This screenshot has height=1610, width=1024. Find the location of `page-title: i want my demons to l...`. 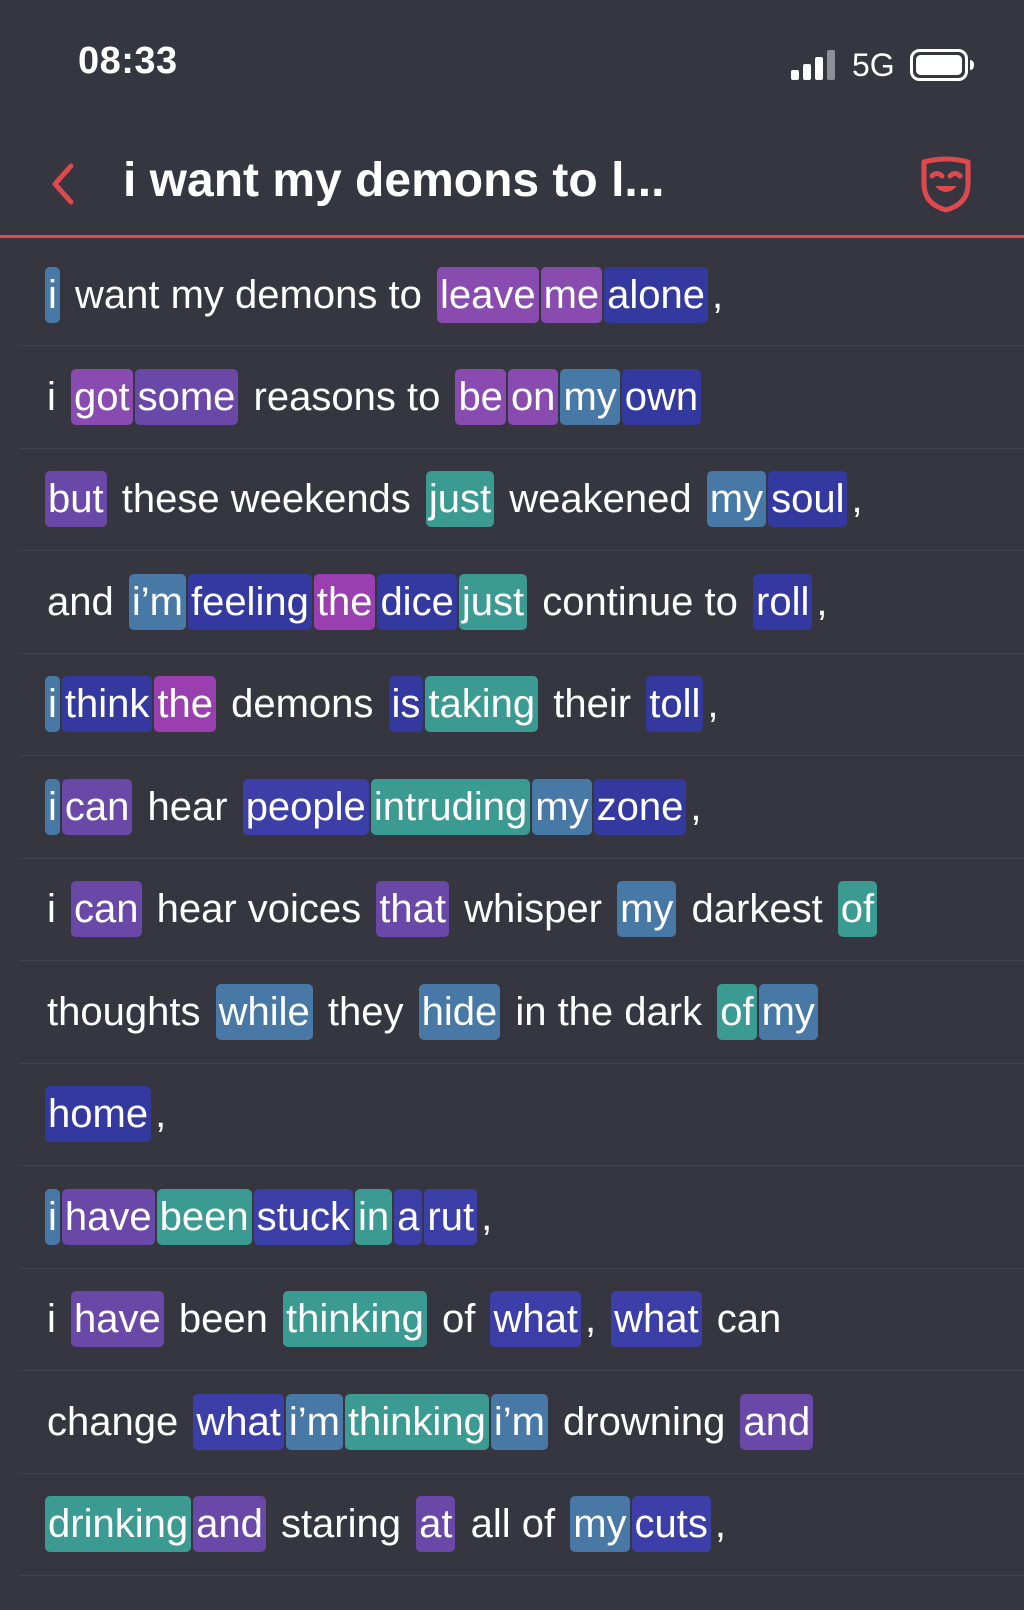

page-title: i want my demons to l... is located at coordinates (394, 180).